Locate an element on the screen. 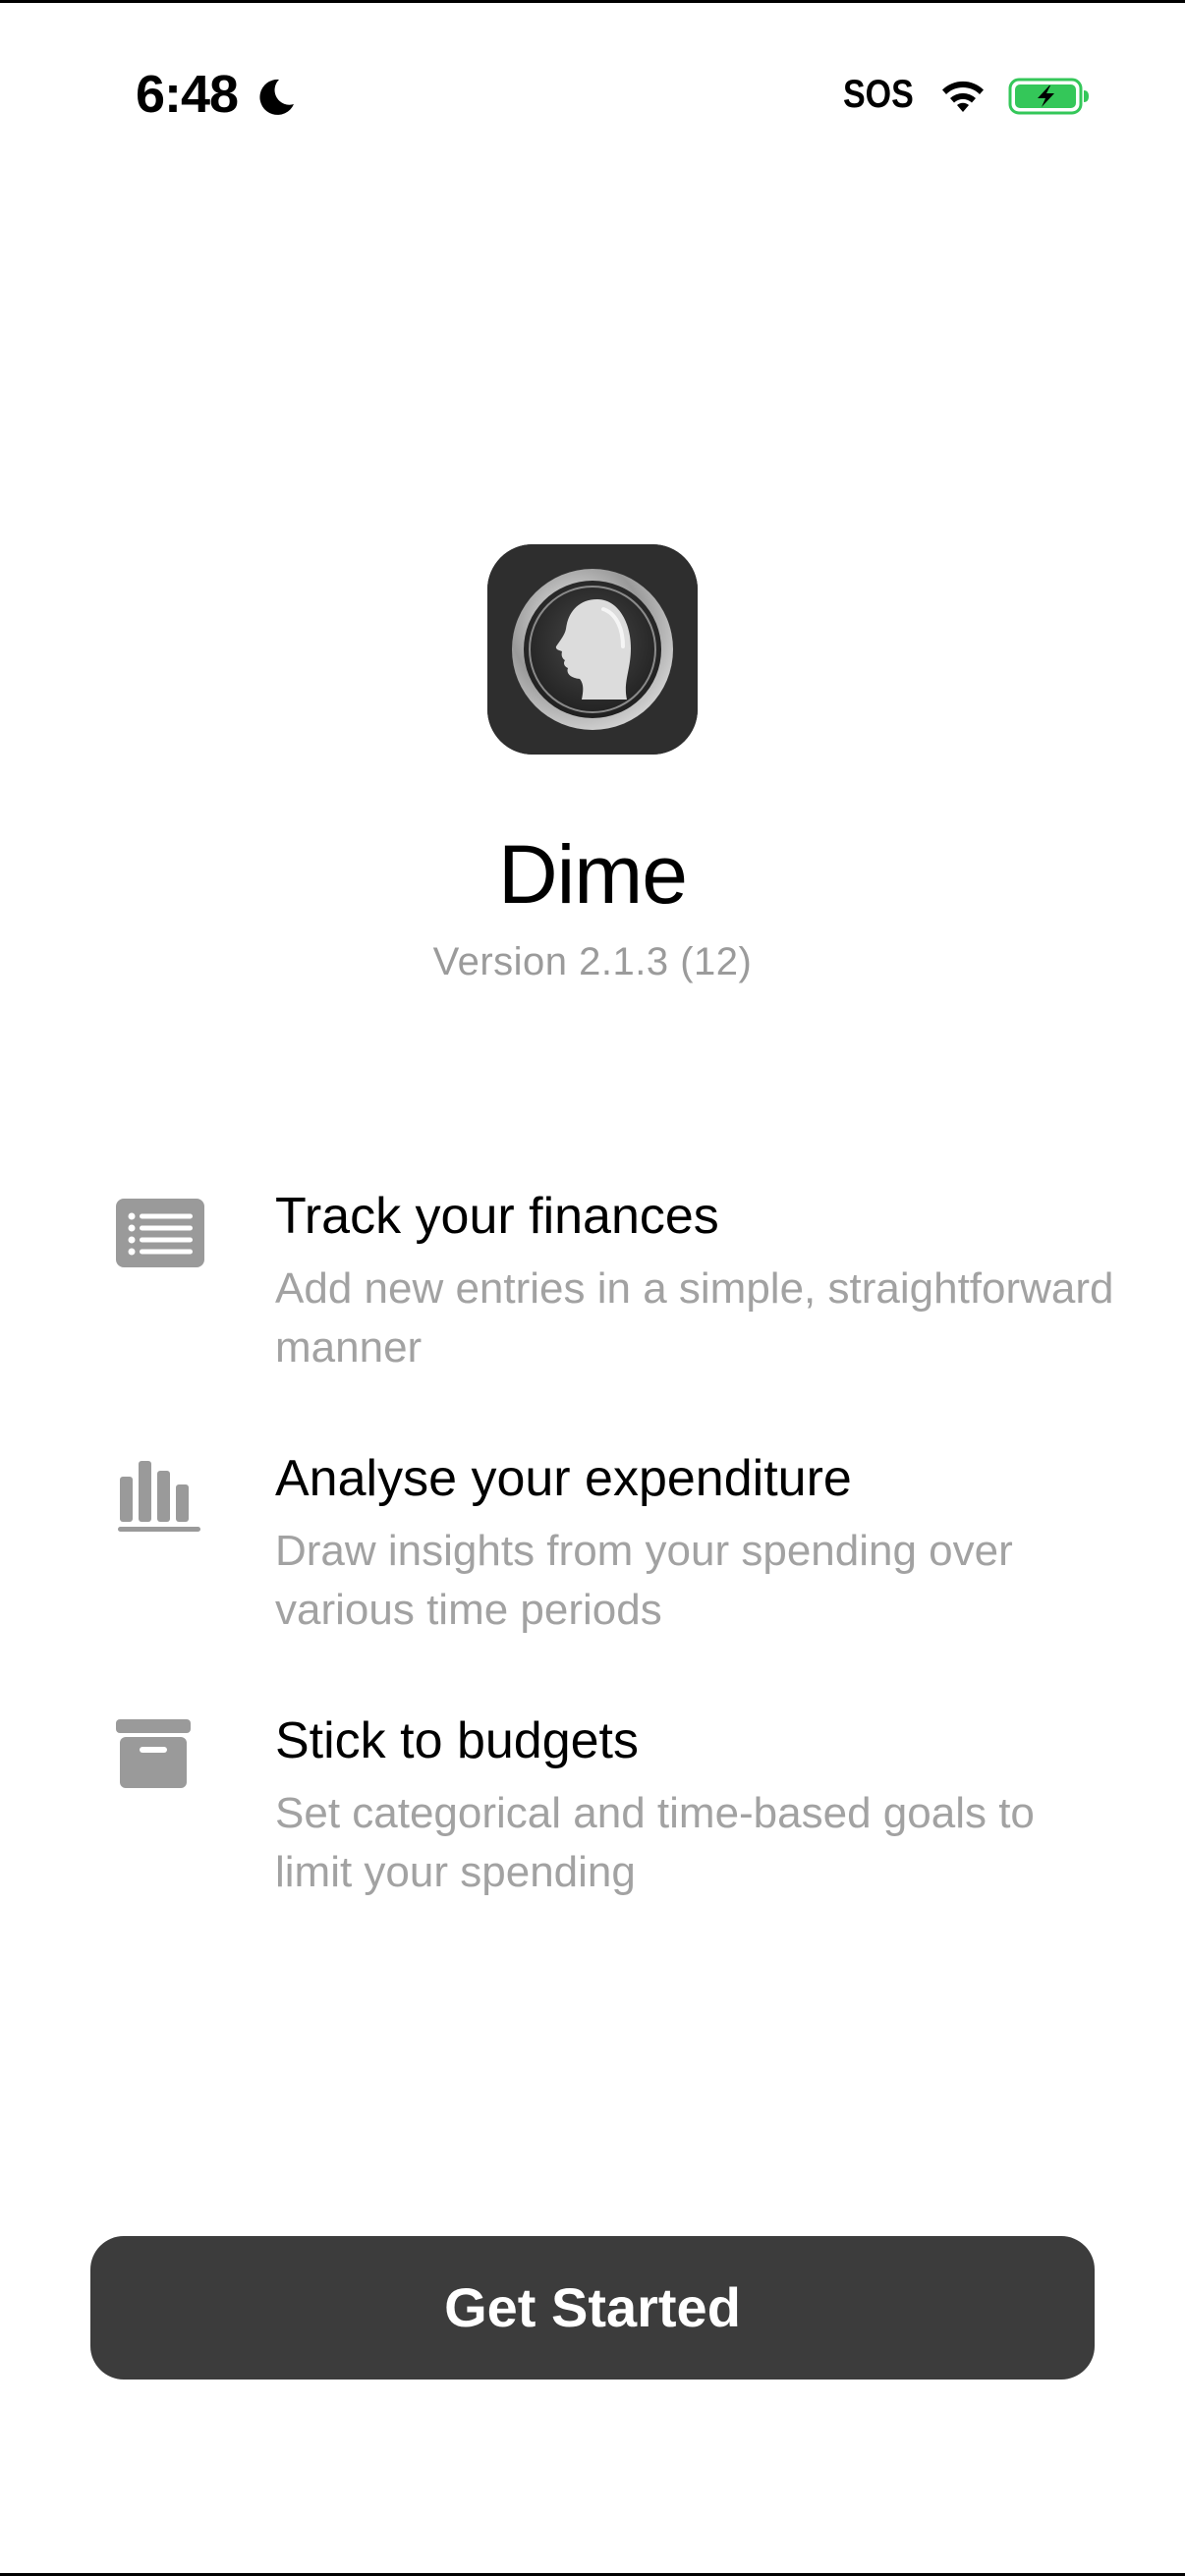  feature-title: Track your finances is located at coordinates (497, 1216).